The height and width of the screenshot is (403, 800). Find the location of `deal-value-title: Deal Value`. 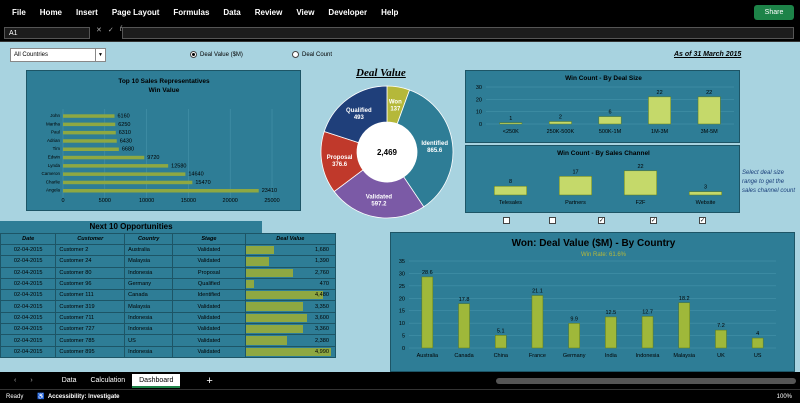

deal-value-title: Deal Value is located at coordinates (381, 73).